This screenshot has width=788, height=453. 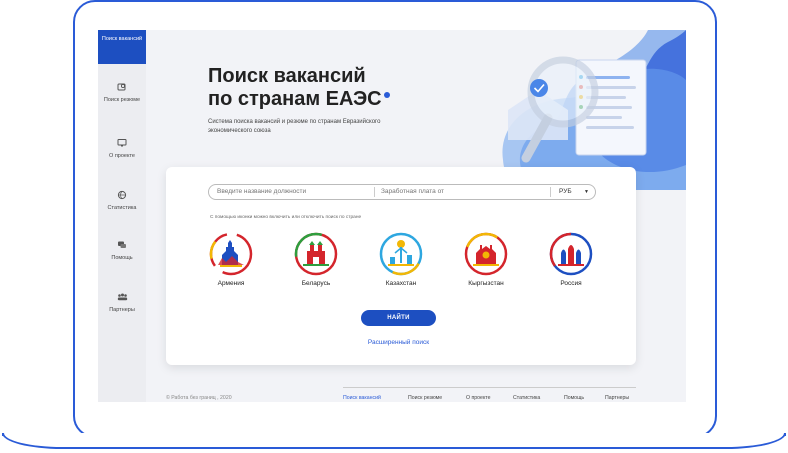 I want to click on sidebar-item-label: Статистика, so click(x=122, y=208).